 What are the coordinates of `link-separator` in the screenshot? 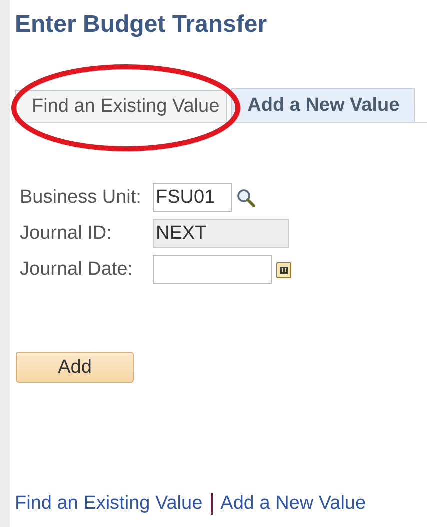 It's located at (211, 504).